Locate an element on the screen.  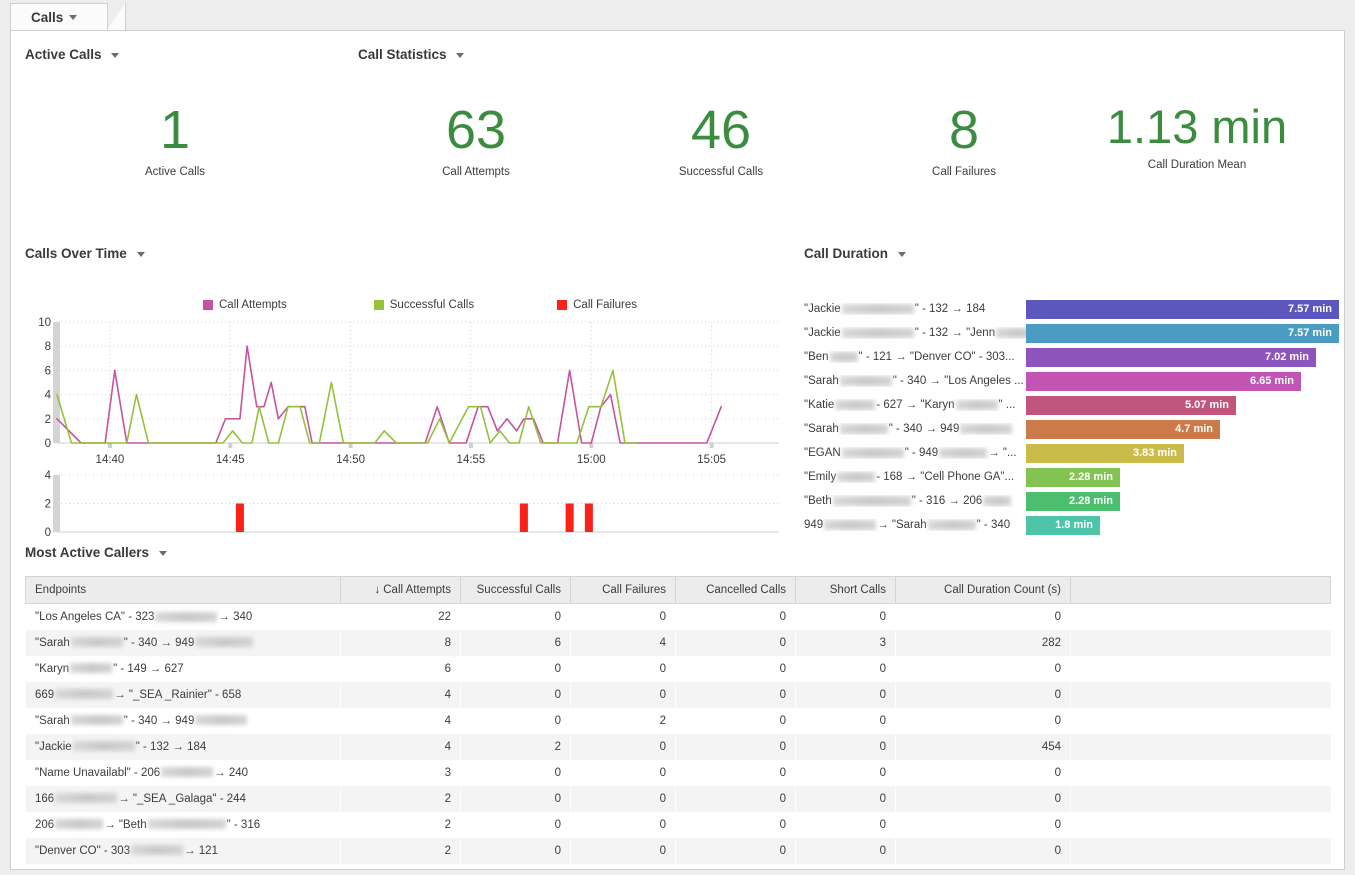
label-text: → 240 is located at coordinates (231, 772).